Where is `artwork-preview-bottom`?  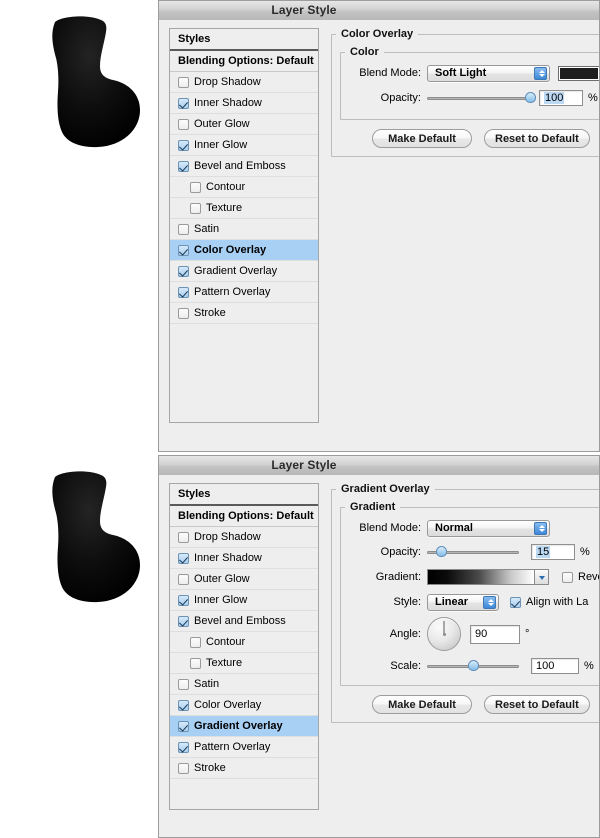
artwork-preview-bottom is located at coordinates (79, 646).